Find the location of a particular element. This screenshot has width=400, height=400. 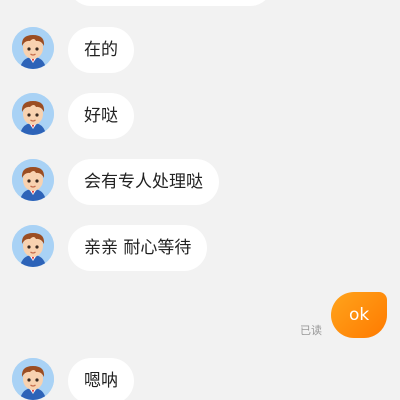

message-text: ok is located at coordinates (359, 315).